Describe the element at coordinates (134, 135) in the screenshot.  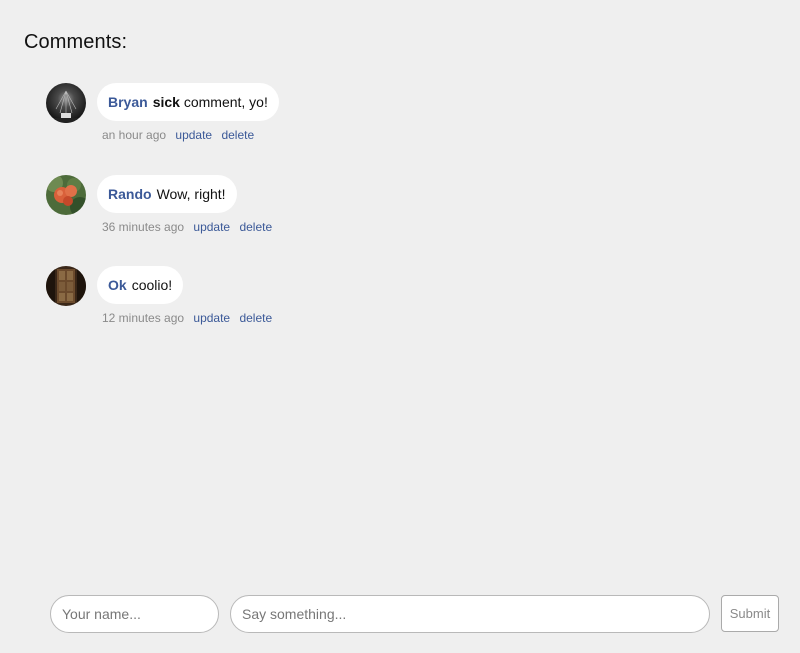
I see `comment-timestamp: an hour ago` at that location.